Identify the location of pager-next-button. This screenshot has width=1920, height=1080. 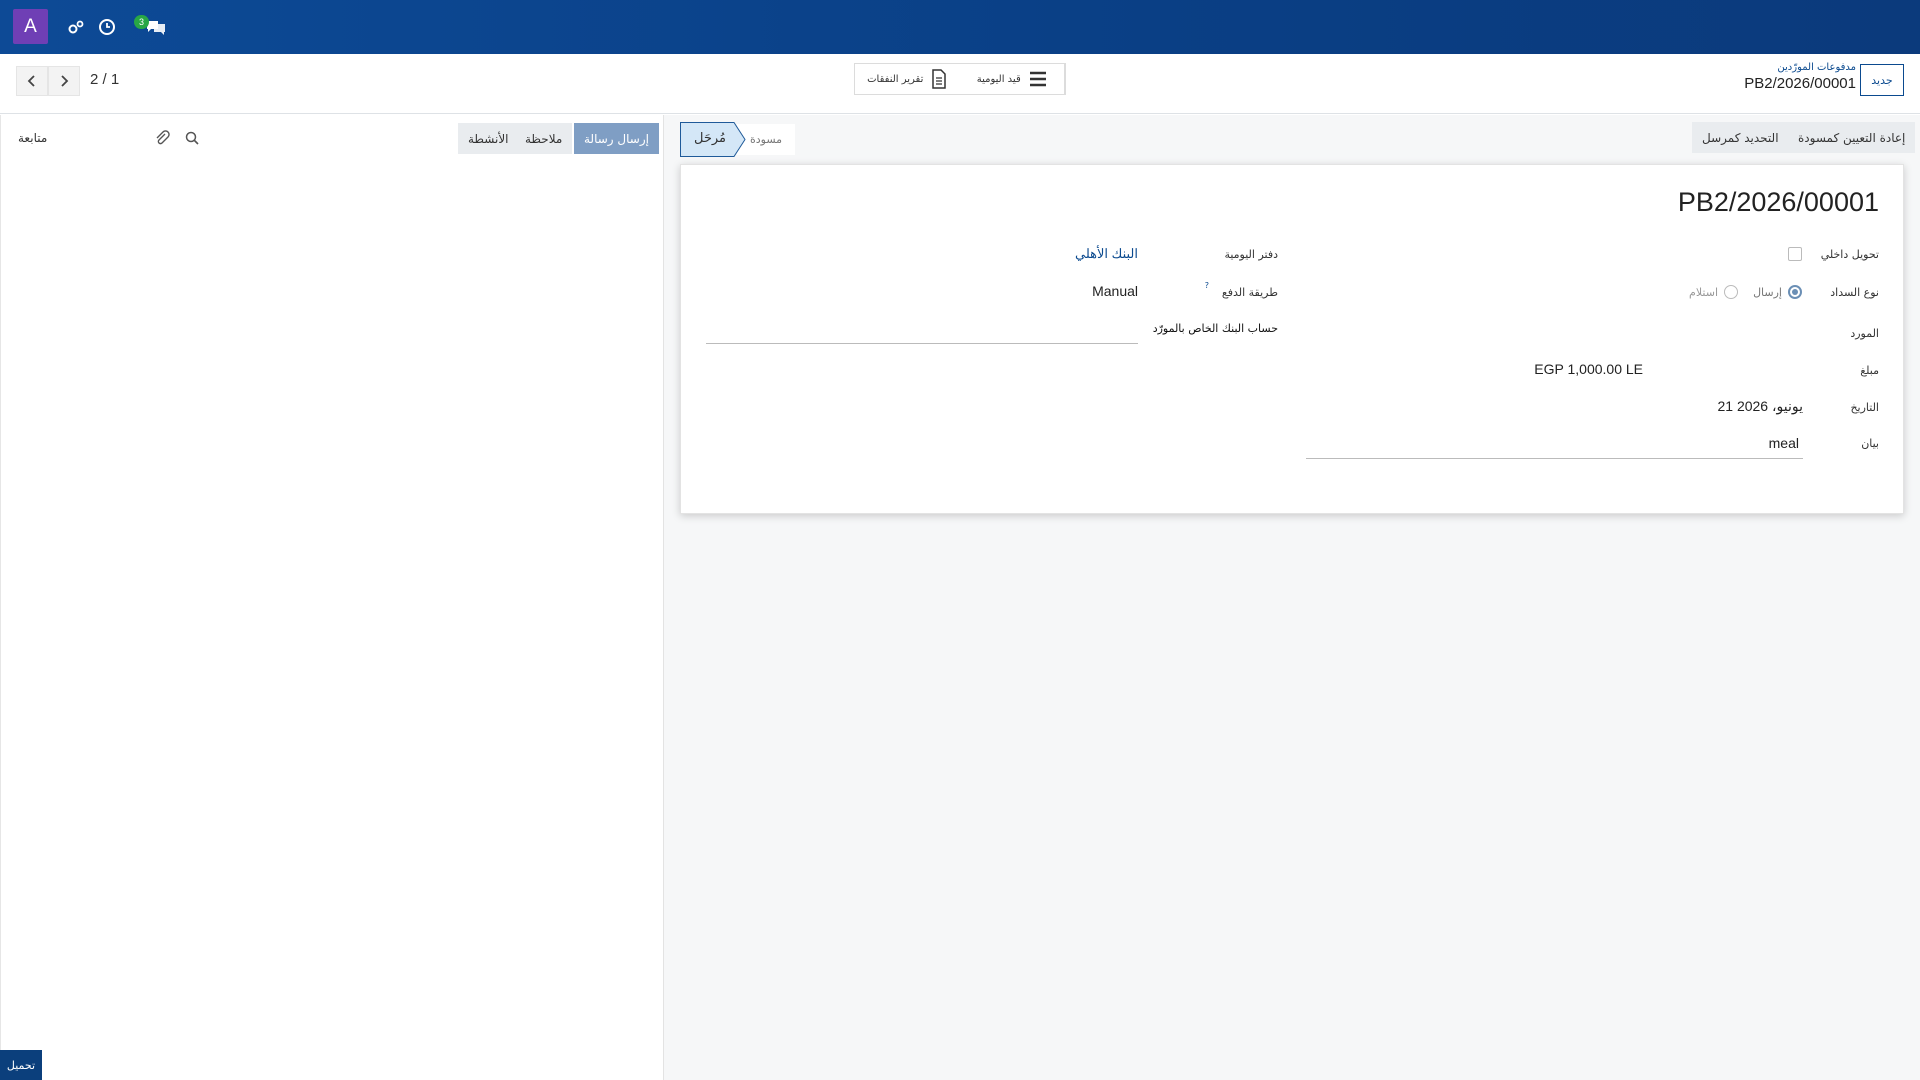
(64, 81).